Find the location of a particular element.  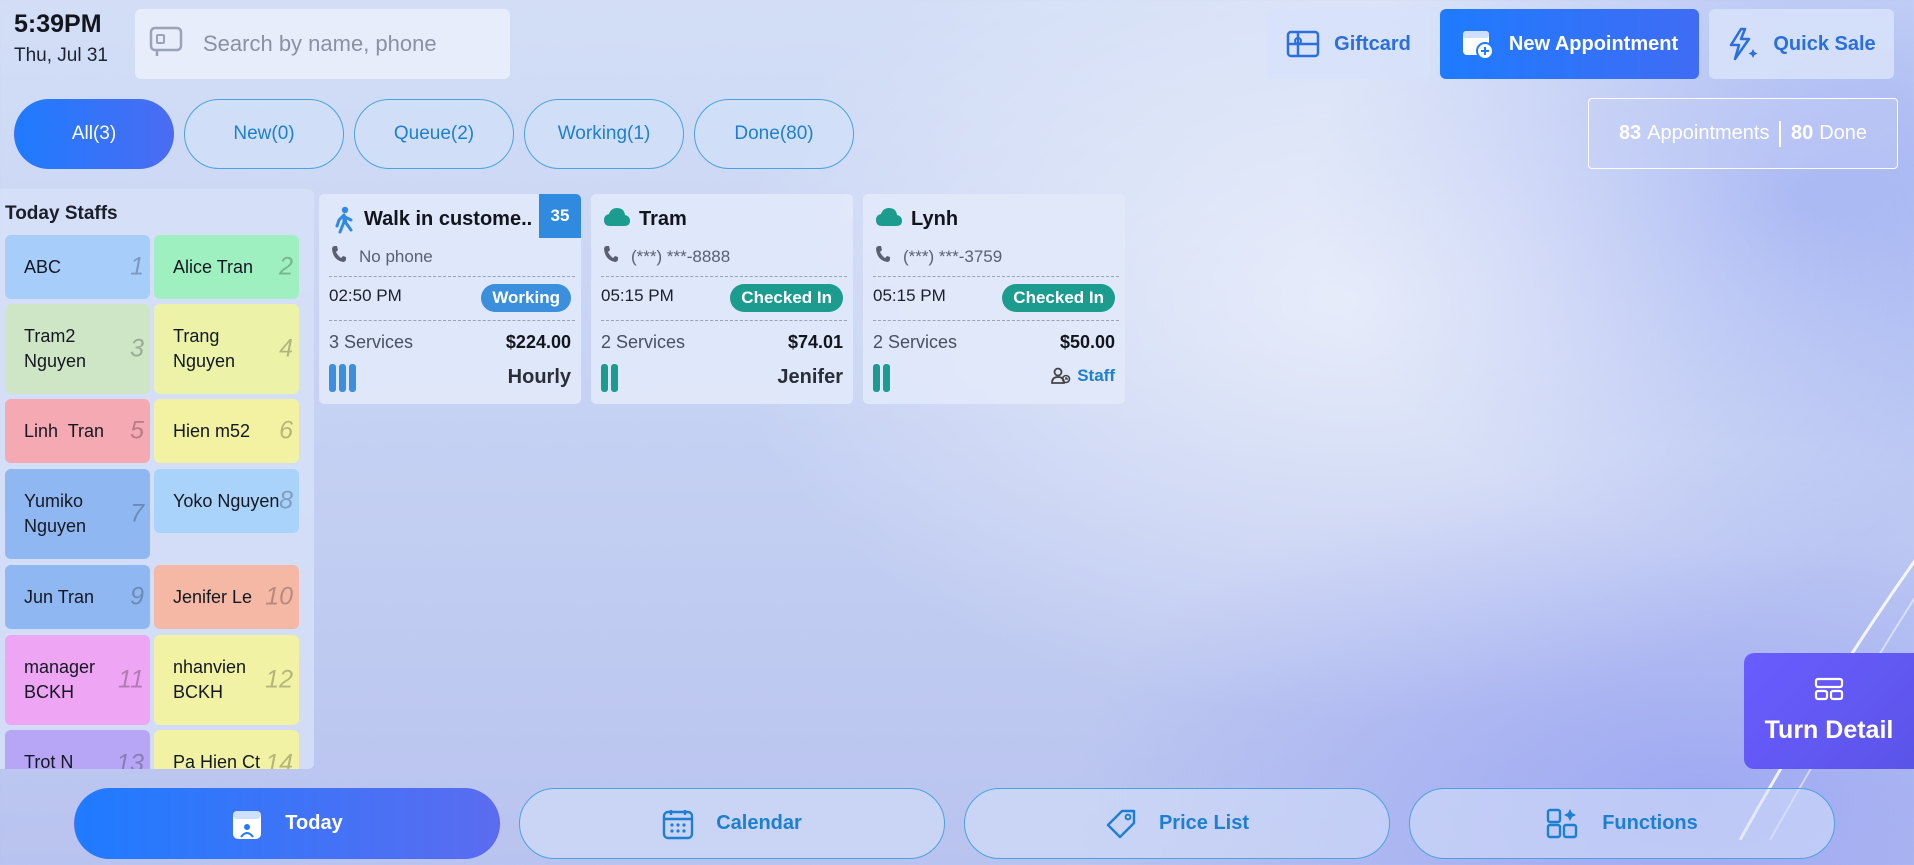

staff-number: 5 is located at coordinates (137, 430).